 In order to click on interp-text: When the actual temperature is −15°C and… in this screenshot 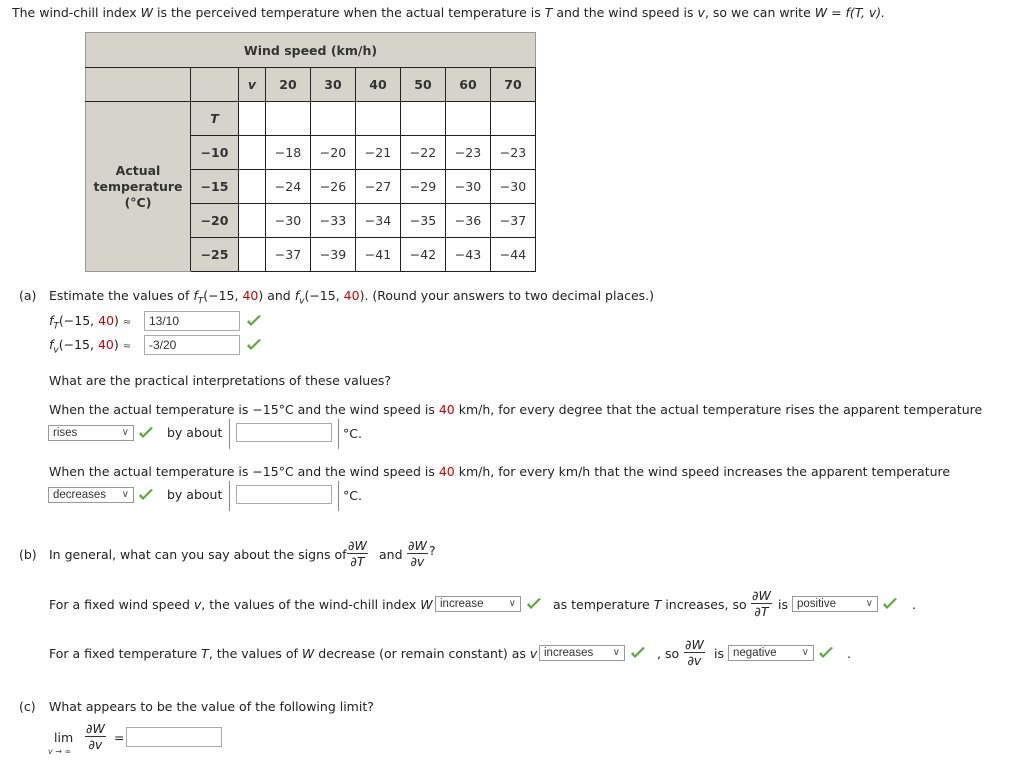, I will do `click(244, 471)`.